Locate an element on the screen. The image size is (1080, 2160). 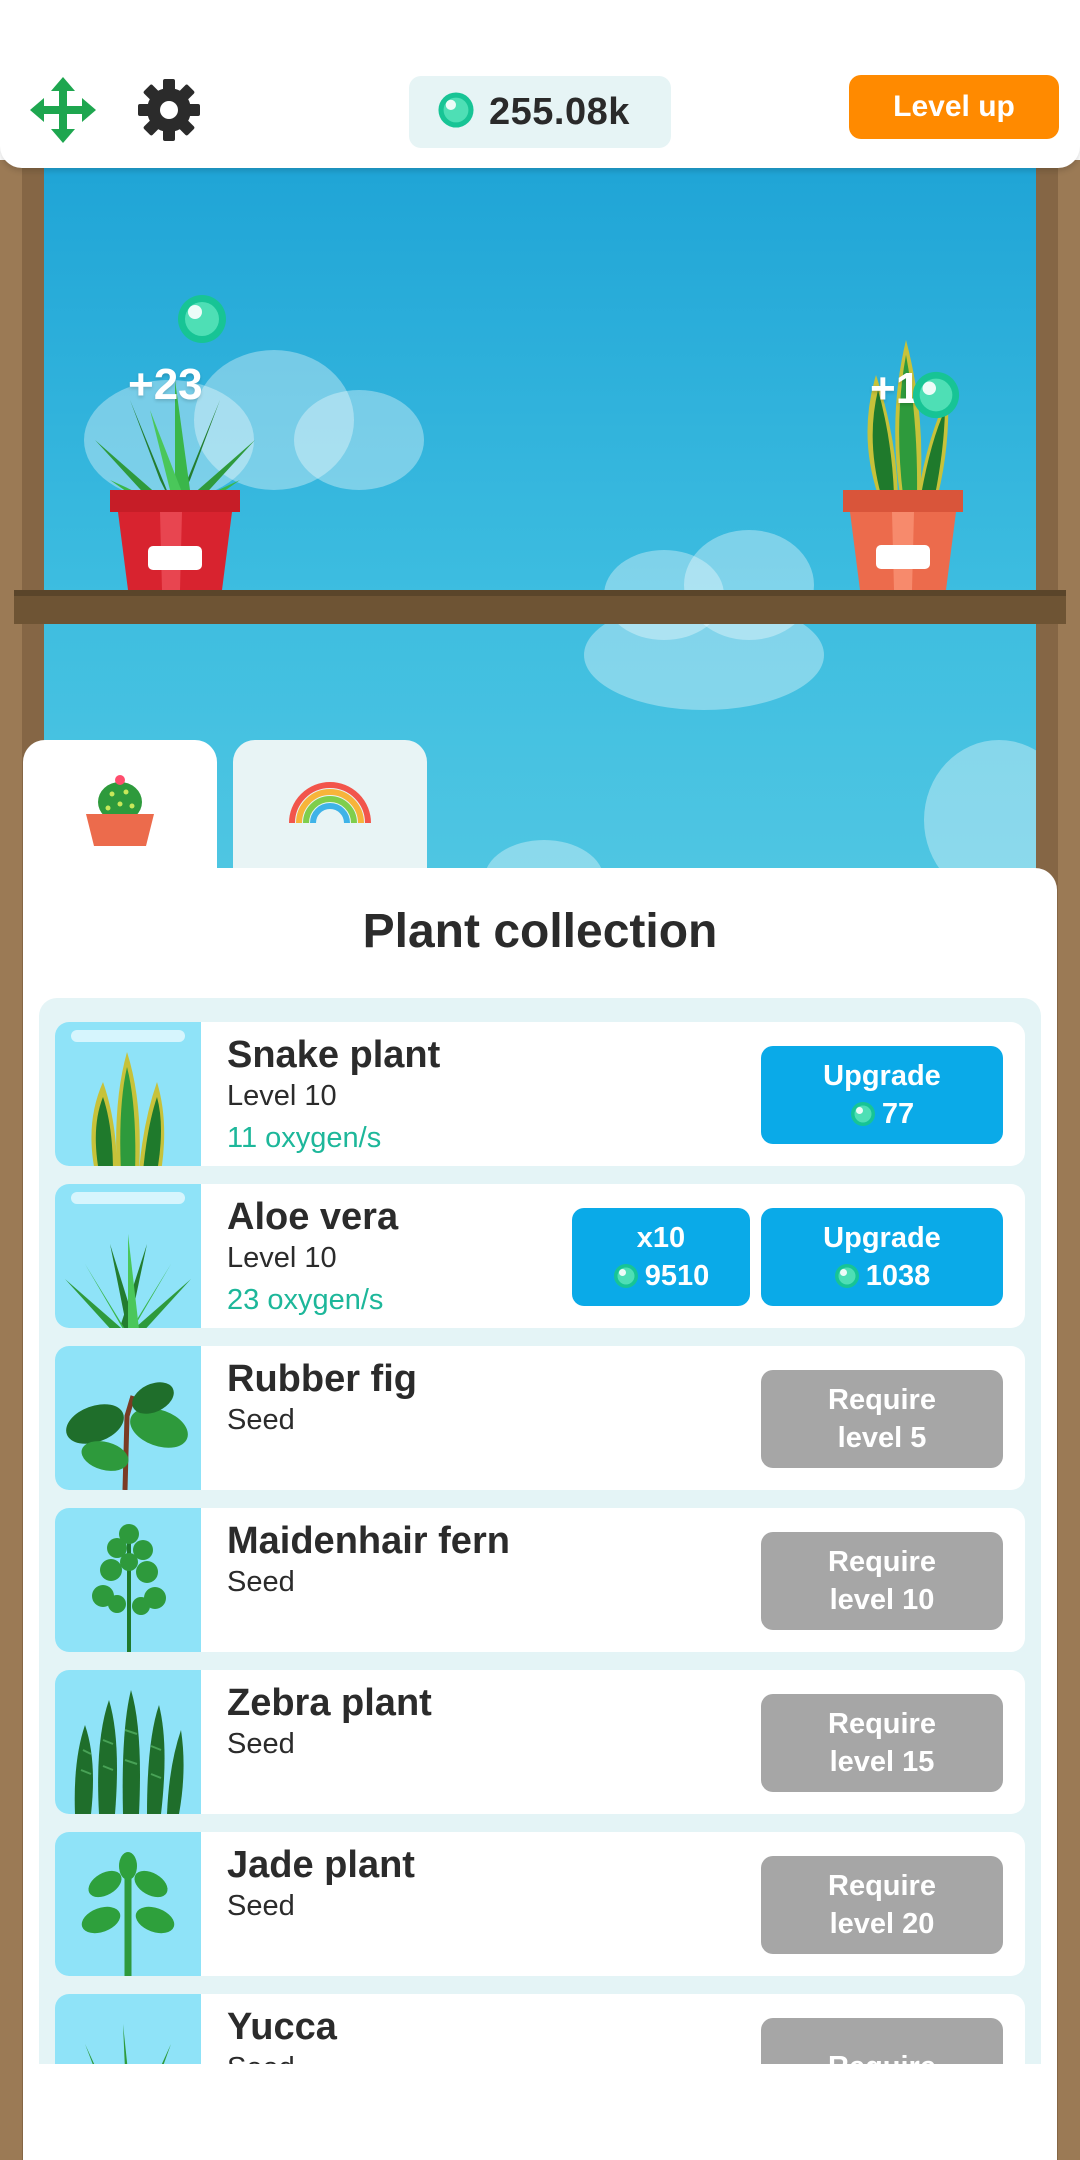
left-gain-text: +23 is located at coordinates (165, 384).